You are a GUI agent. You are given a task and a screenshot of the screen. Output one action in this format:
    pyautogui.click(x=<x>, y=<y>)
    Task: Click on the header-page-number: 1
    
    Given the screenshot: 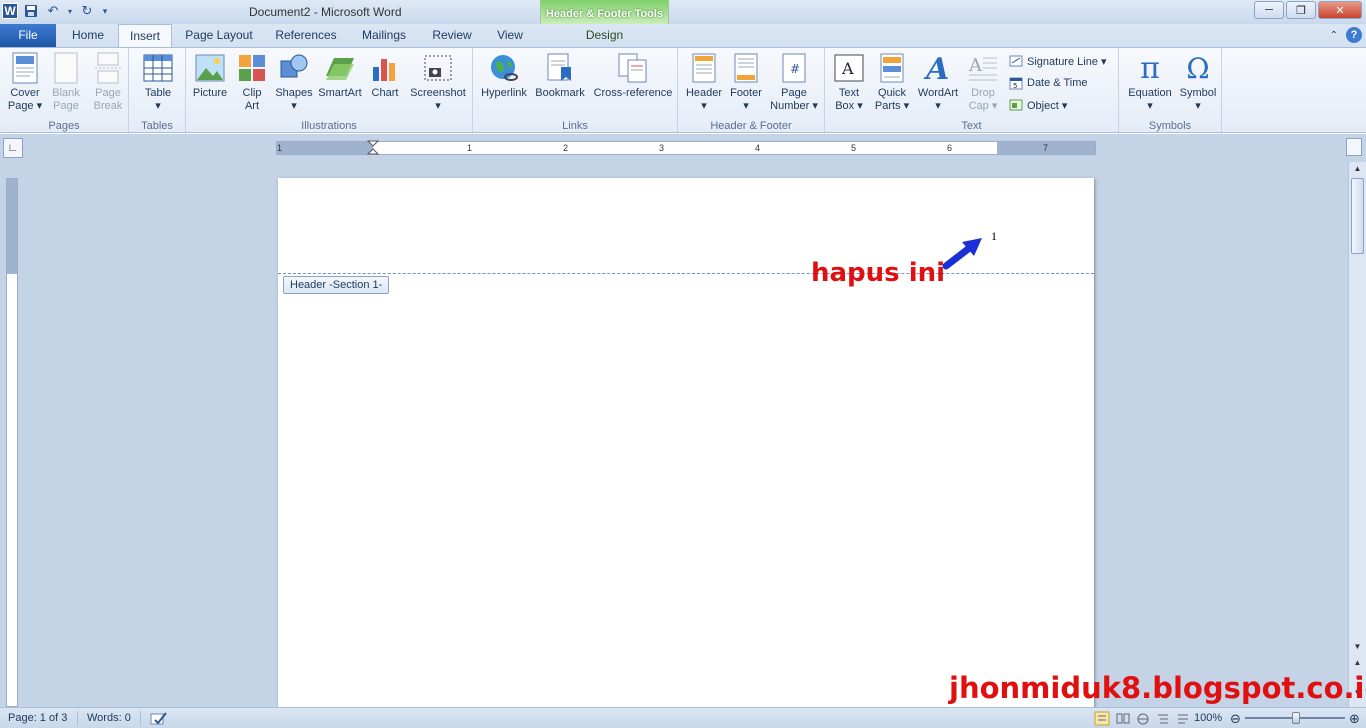 What is the action you would take?
    pyautogui.click(x=994, y=236)
    